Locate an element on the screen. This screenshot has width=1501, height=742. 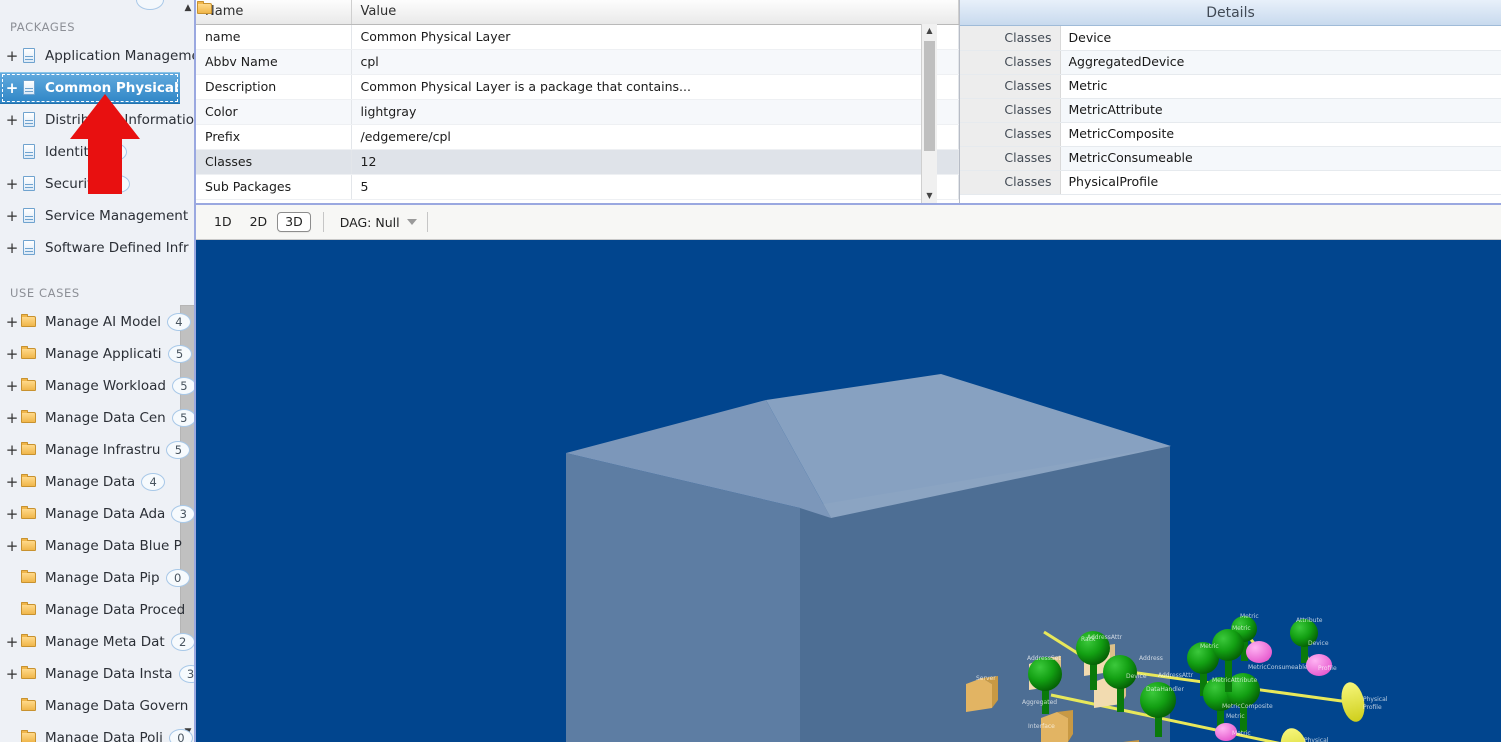
detail-value: Device is located at coordinates (1280, 38).